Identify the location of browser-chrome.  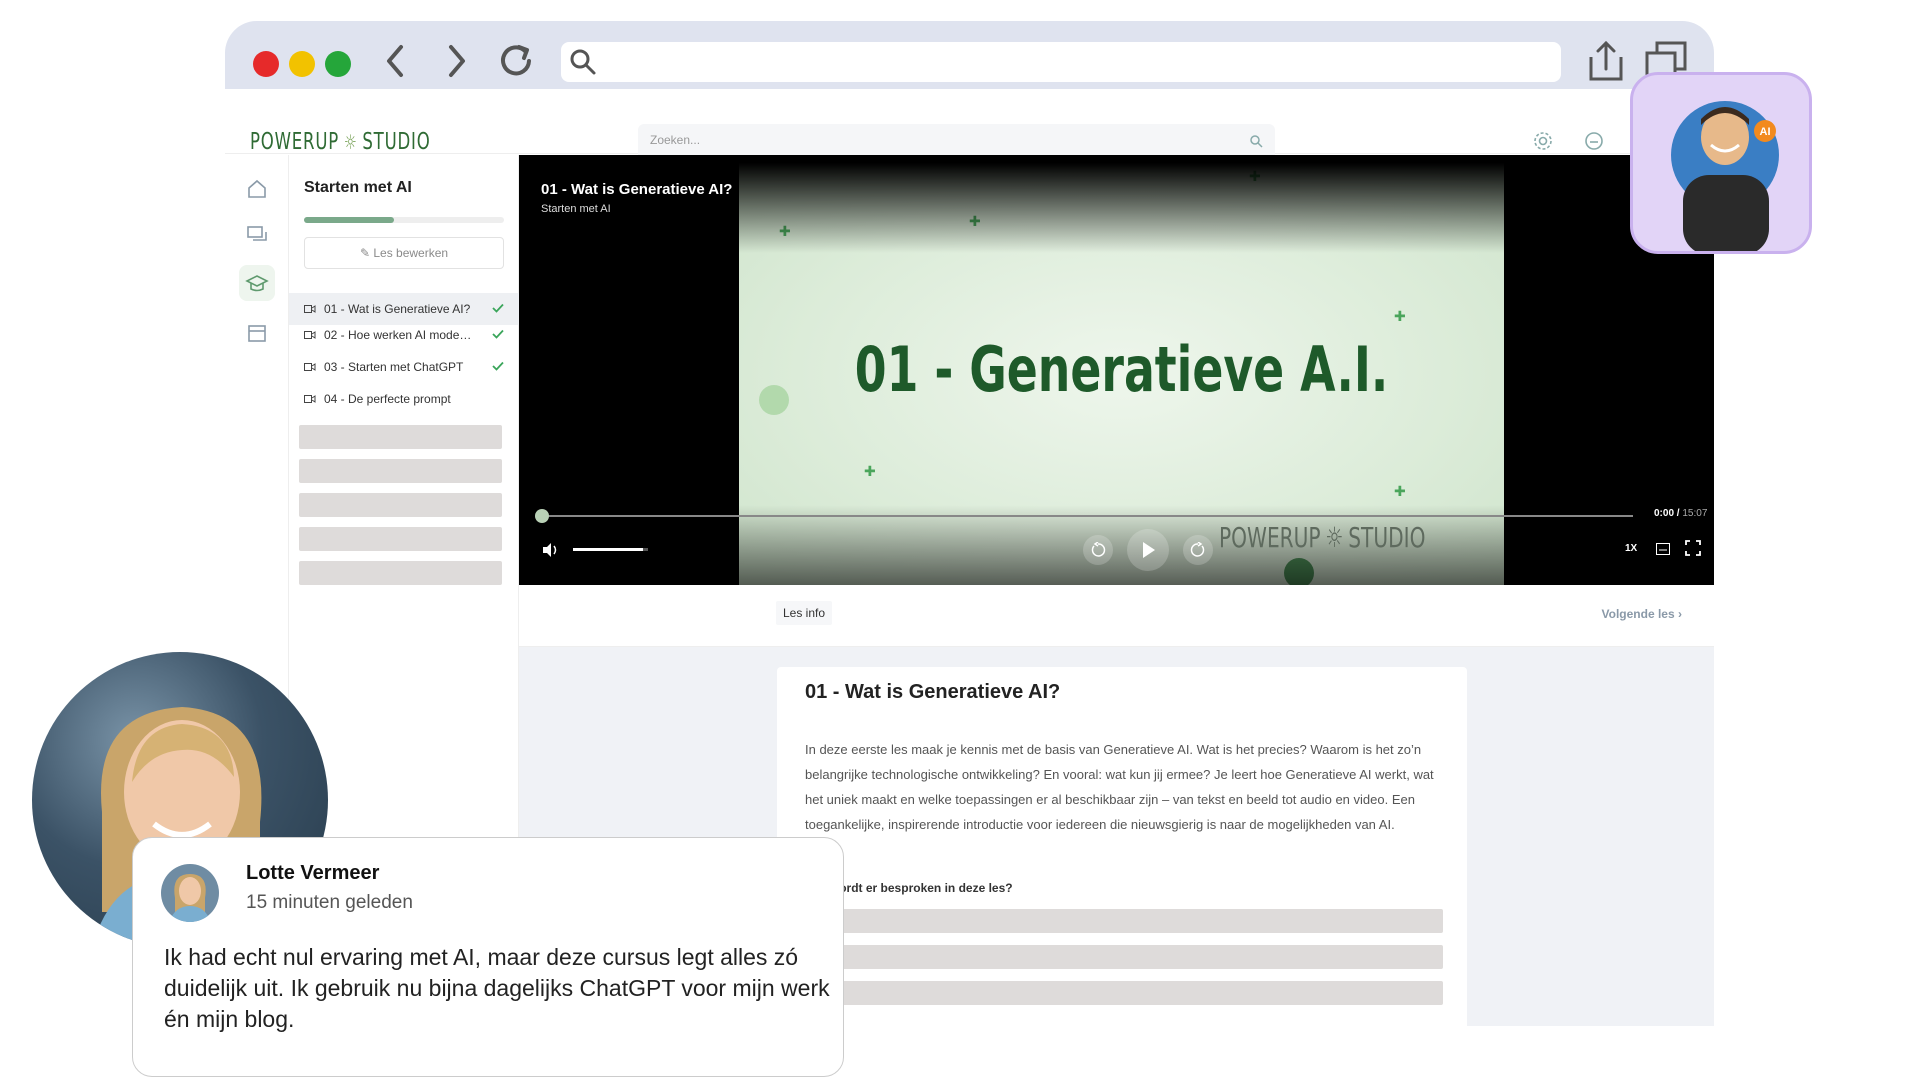
(969, 55).